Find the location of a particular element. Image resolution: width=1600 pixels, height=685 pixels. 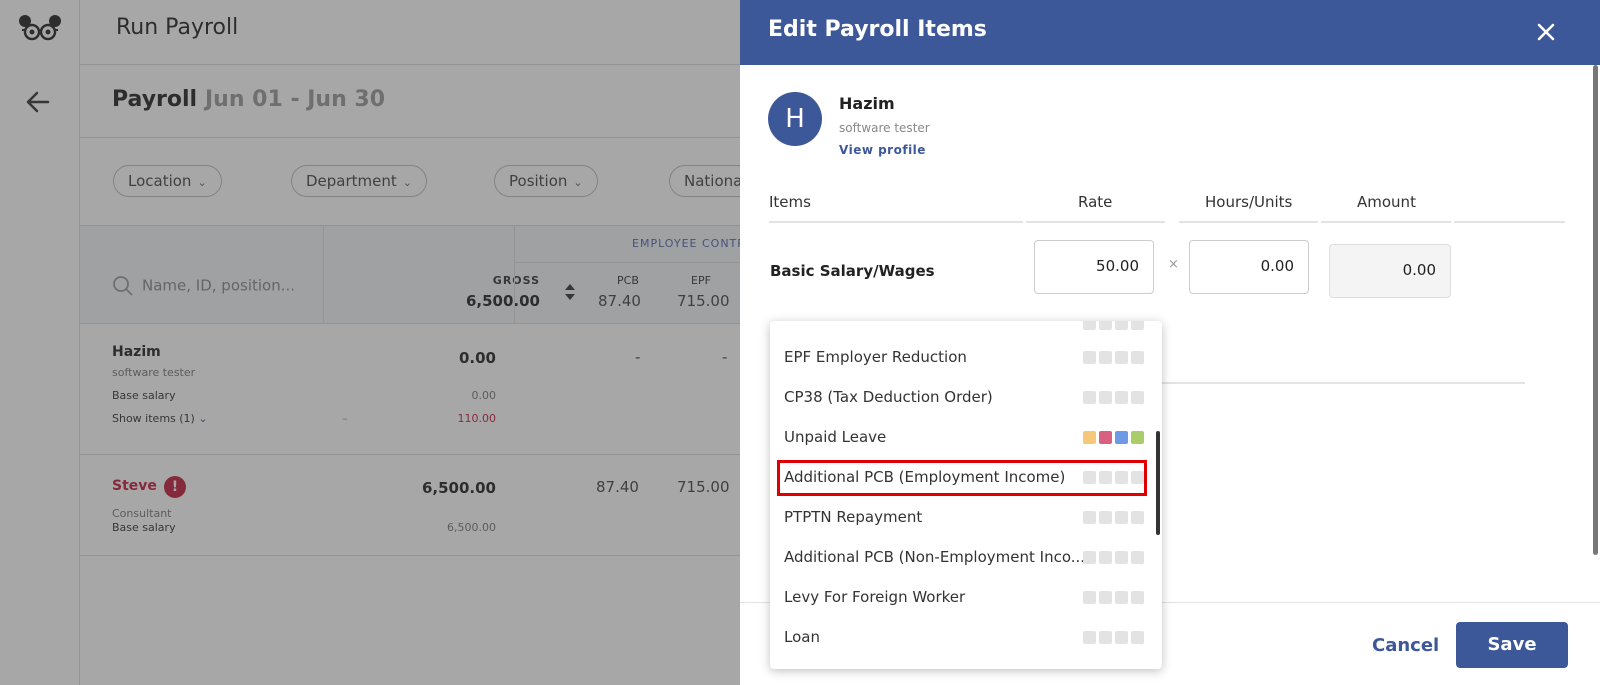

dropdown-item: PTPTN Repayment is located at coordinates (966, 517).